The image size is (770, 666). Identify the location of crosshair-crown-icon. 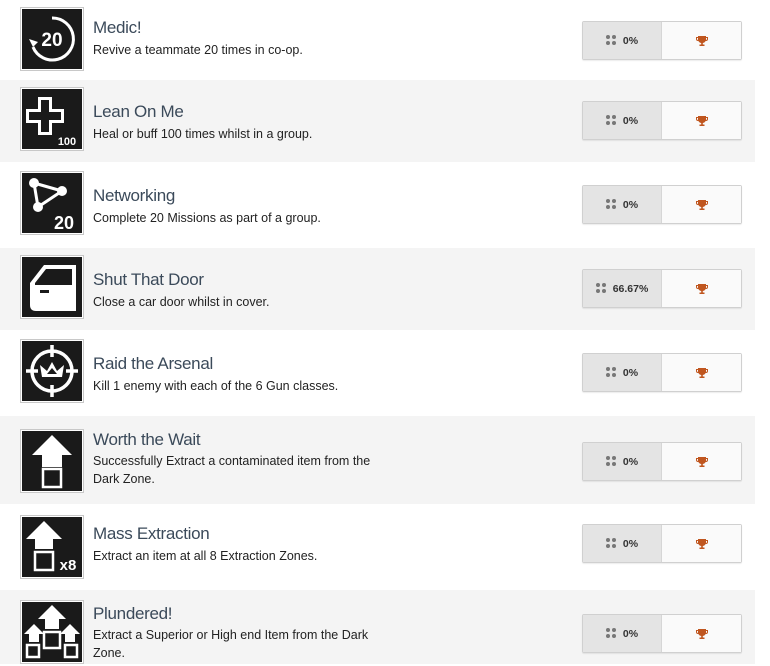
(52, 371).